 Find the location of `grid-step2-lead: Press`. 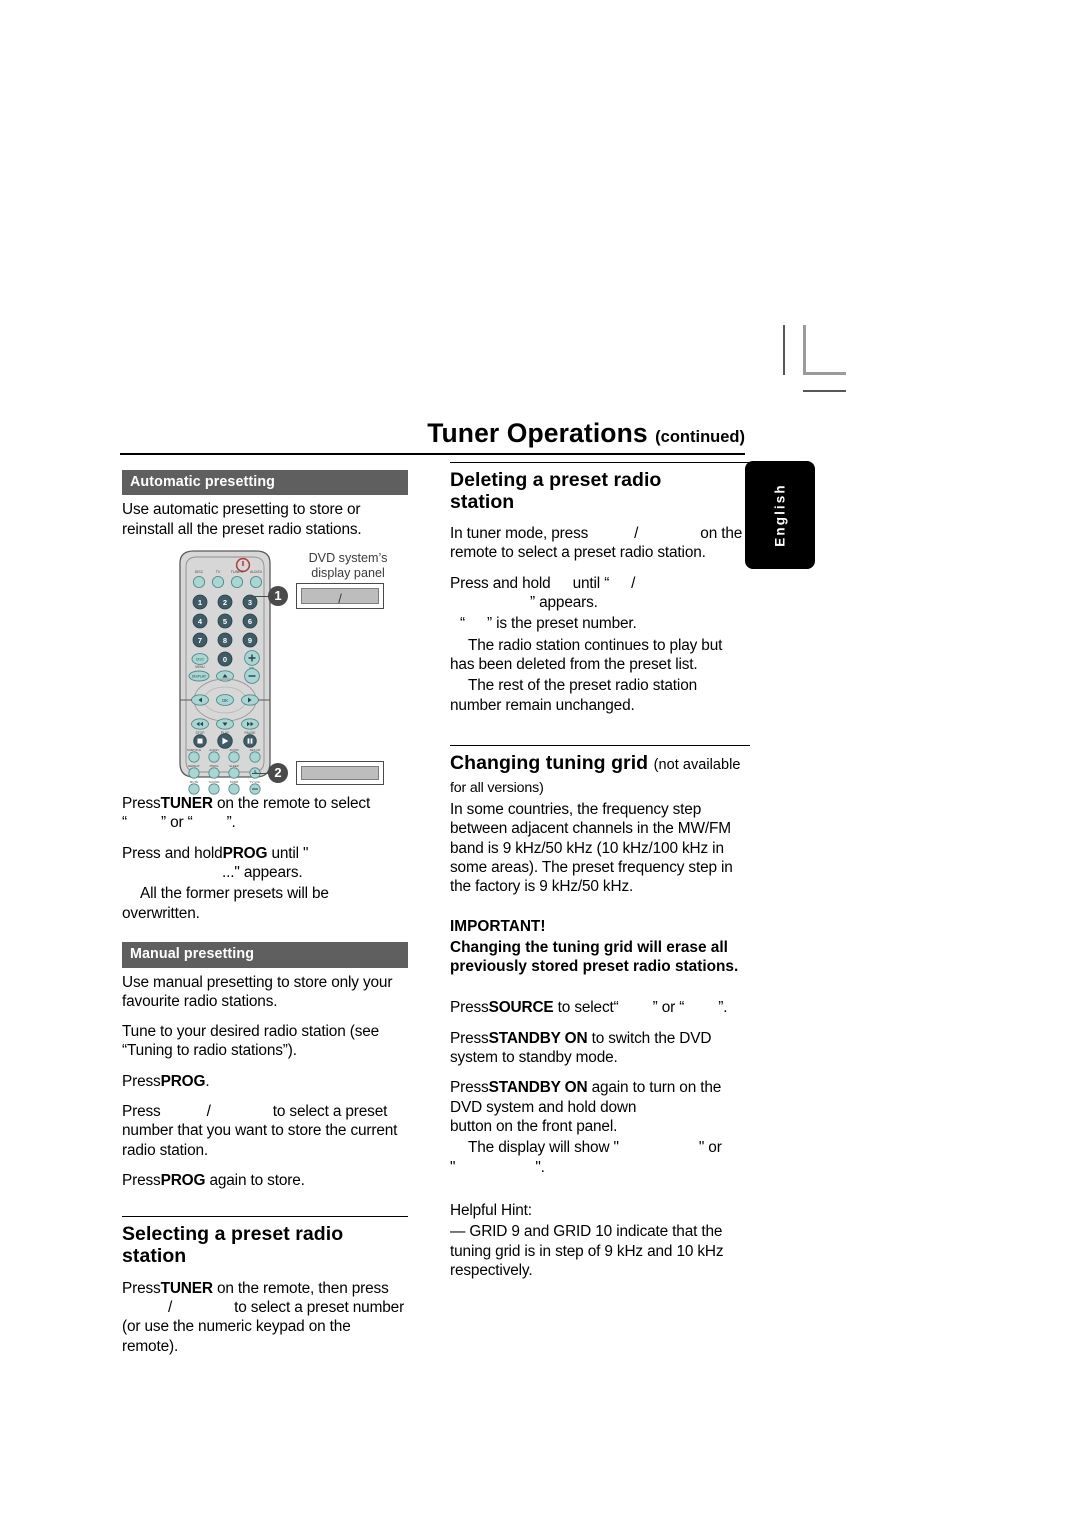

grid-step2-lead: Press is located at coordinates (469, 1038).